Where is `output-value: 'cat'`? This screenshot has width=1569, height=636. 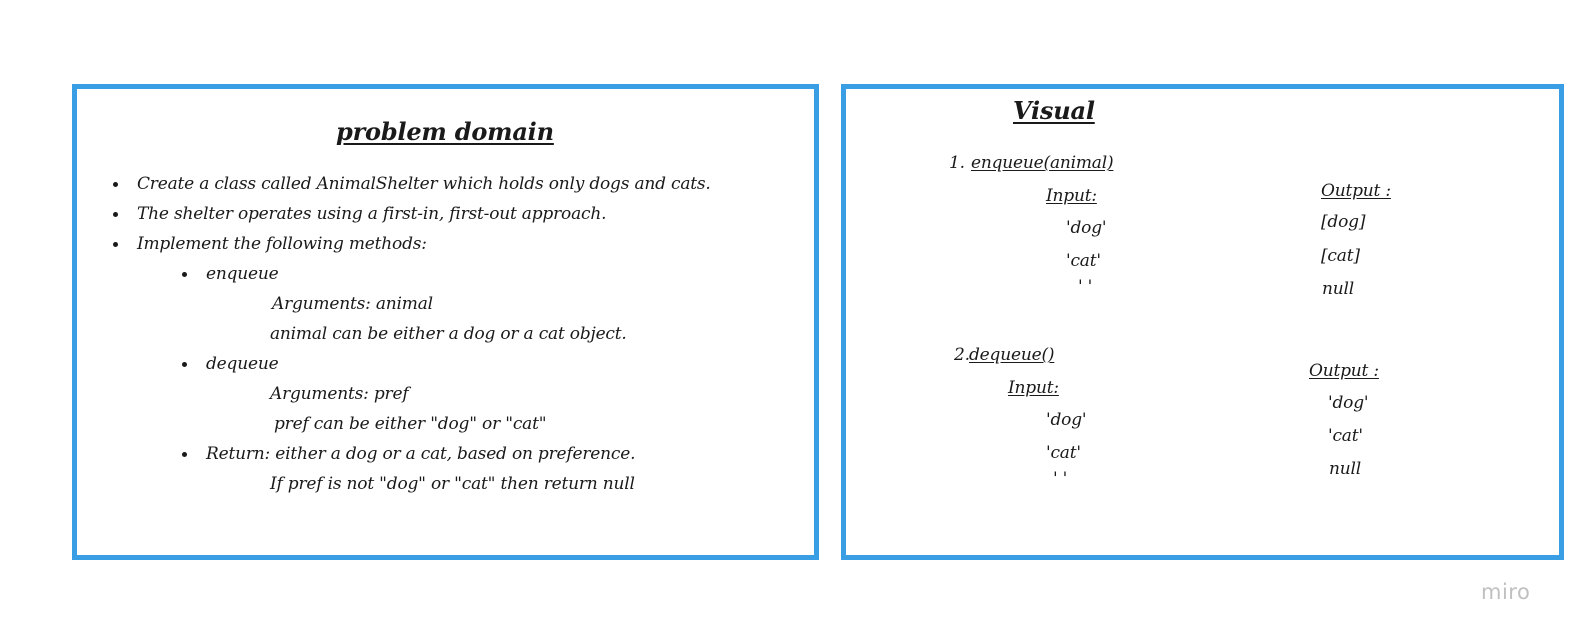
output-value: 'cat' is located at coordinates (1345, 436).